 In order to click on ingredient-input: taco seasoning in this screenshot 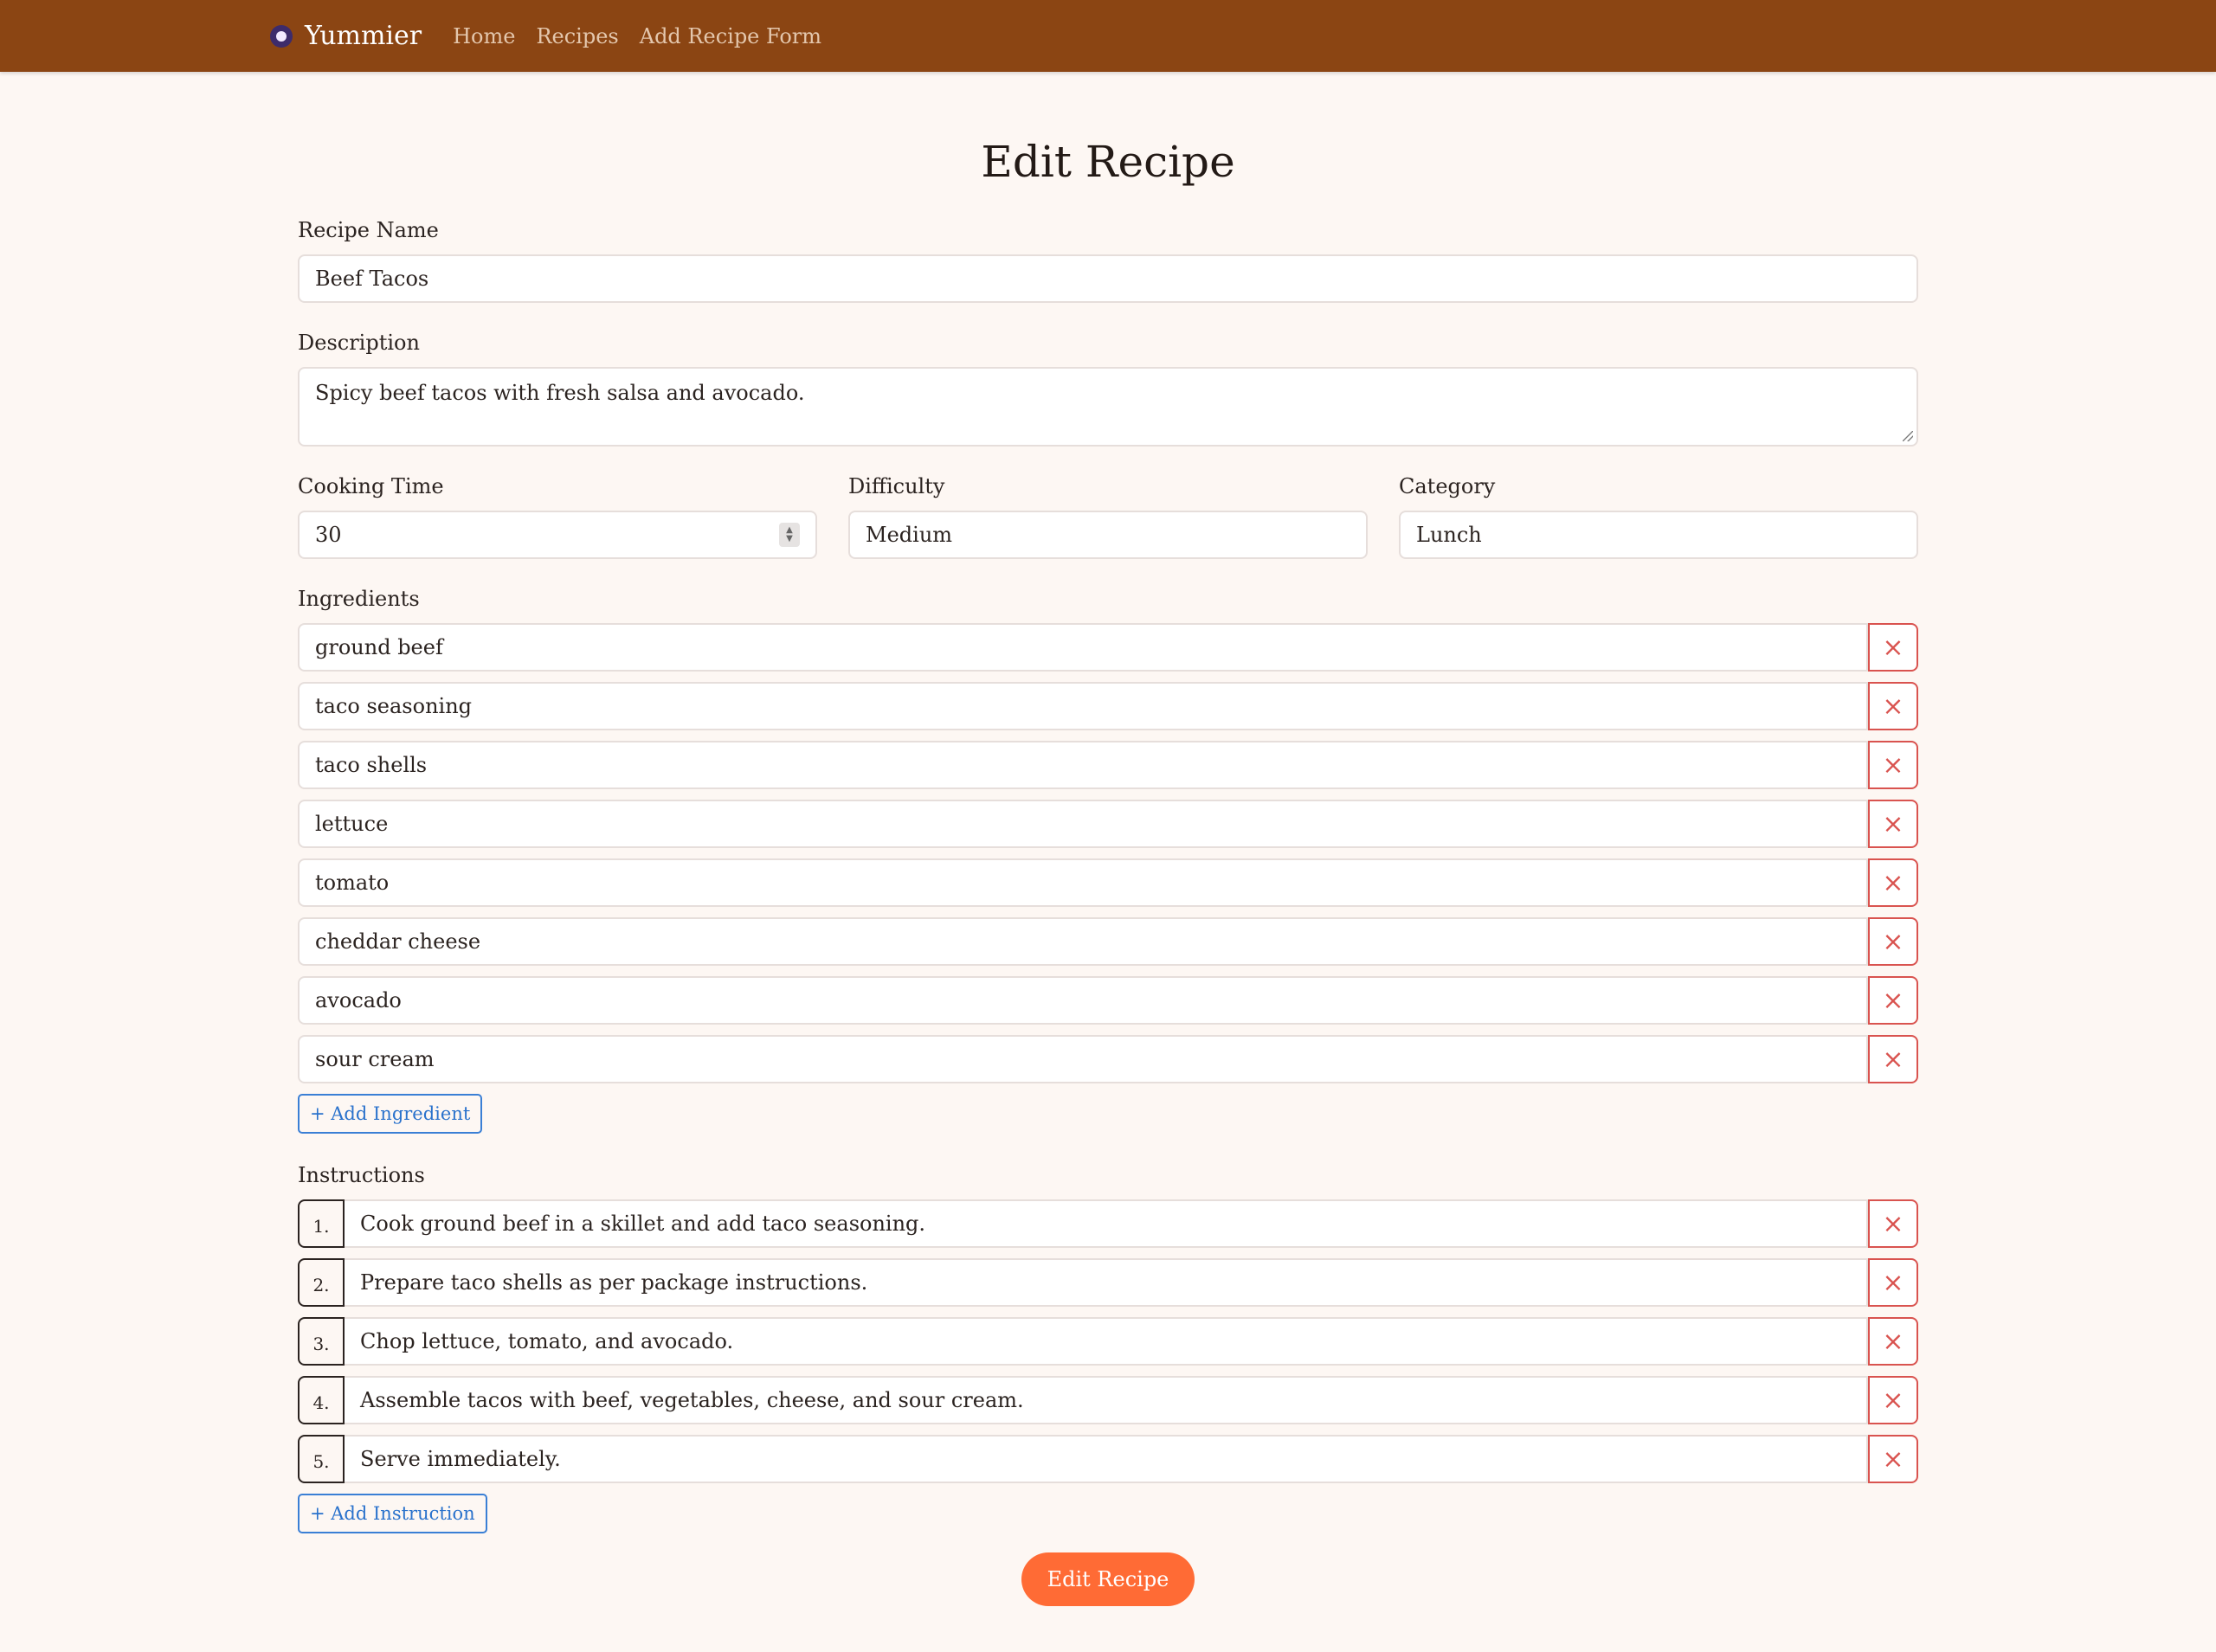, I will do `click(1083, 706)`.